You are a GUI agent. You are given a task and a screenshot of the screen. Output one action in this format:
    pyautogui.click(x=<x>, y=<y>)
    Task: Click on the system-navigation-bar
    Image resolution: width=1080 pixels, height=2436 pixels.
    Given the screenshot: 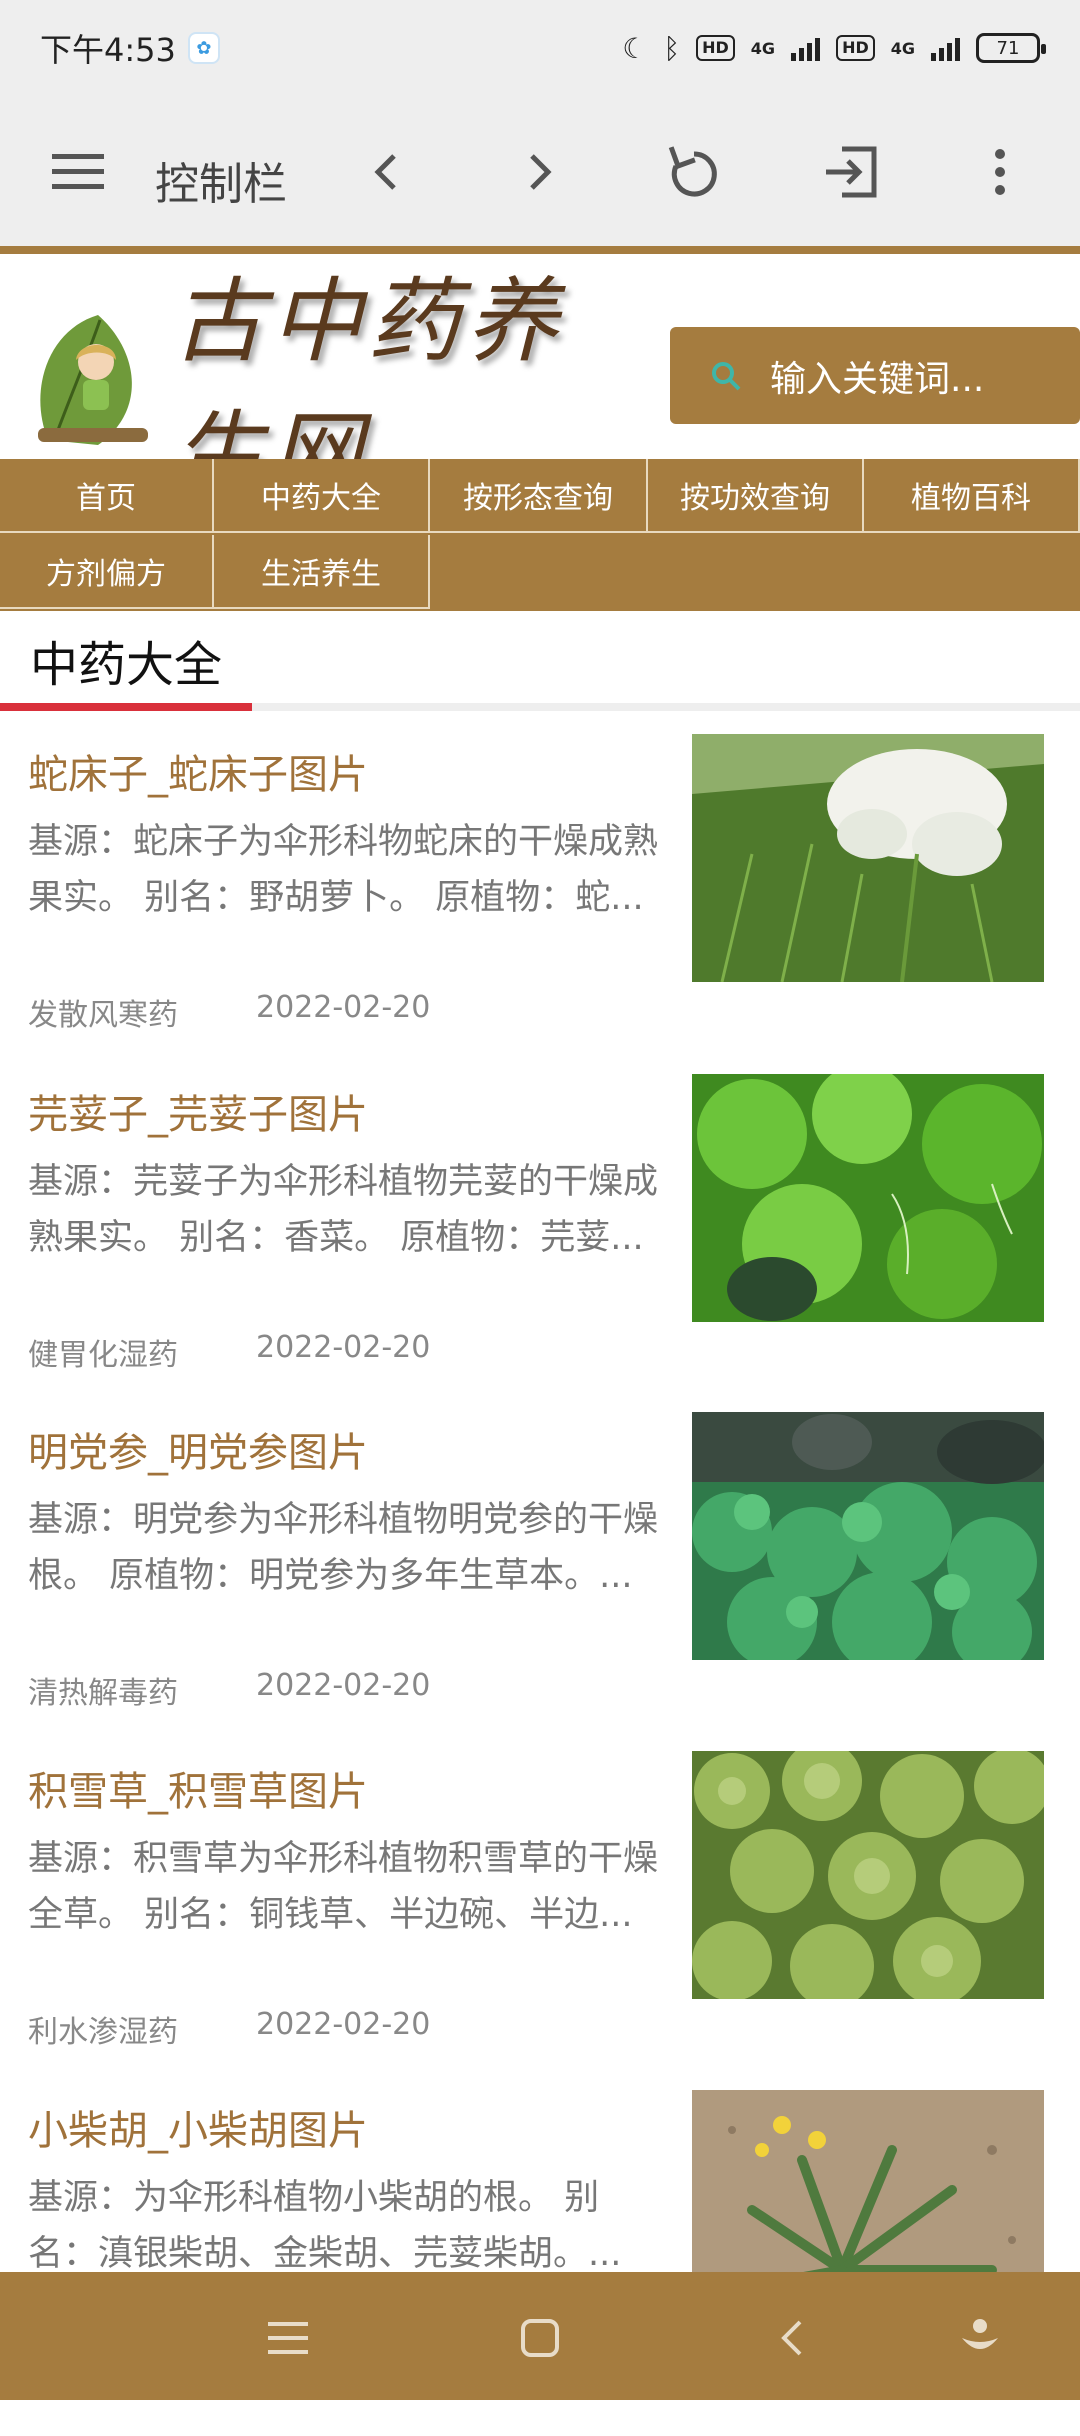 What is the action you would take?
    pyautogui.click(x=540, y=2336)
    